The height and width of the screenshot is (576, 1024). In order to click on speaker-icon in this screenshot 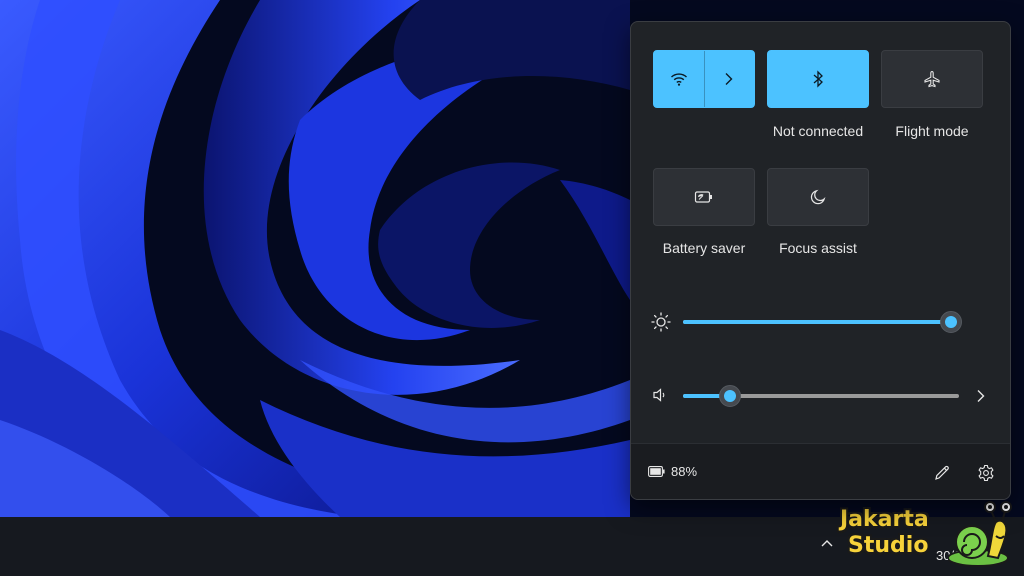, I will do `click(660, 397)`.